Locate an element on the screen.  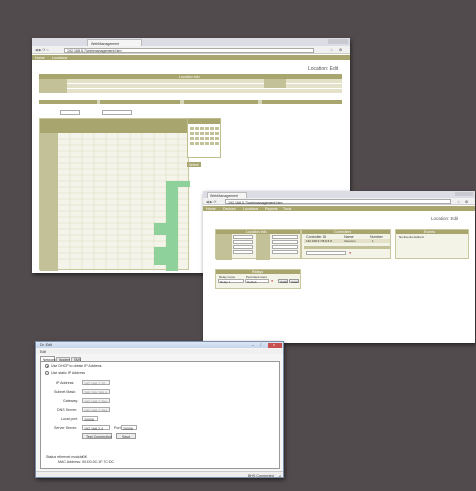
location-city-input is located at coordinates (243, 252).